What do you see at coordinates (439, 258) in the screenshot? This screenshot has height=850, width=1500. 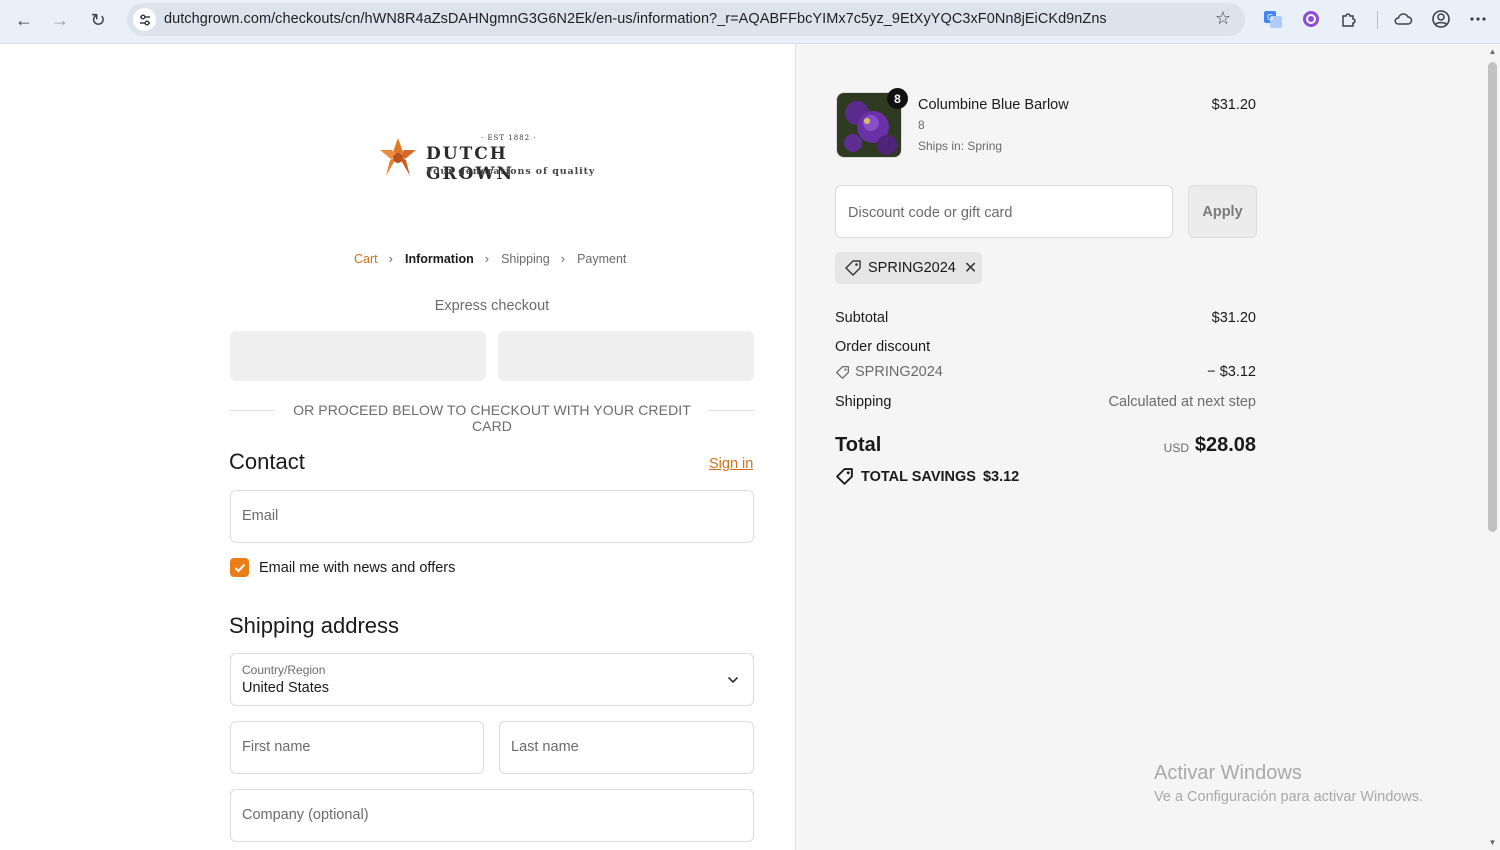 I see `breadcrumb-information: Information` at bounding box center [439, 258].